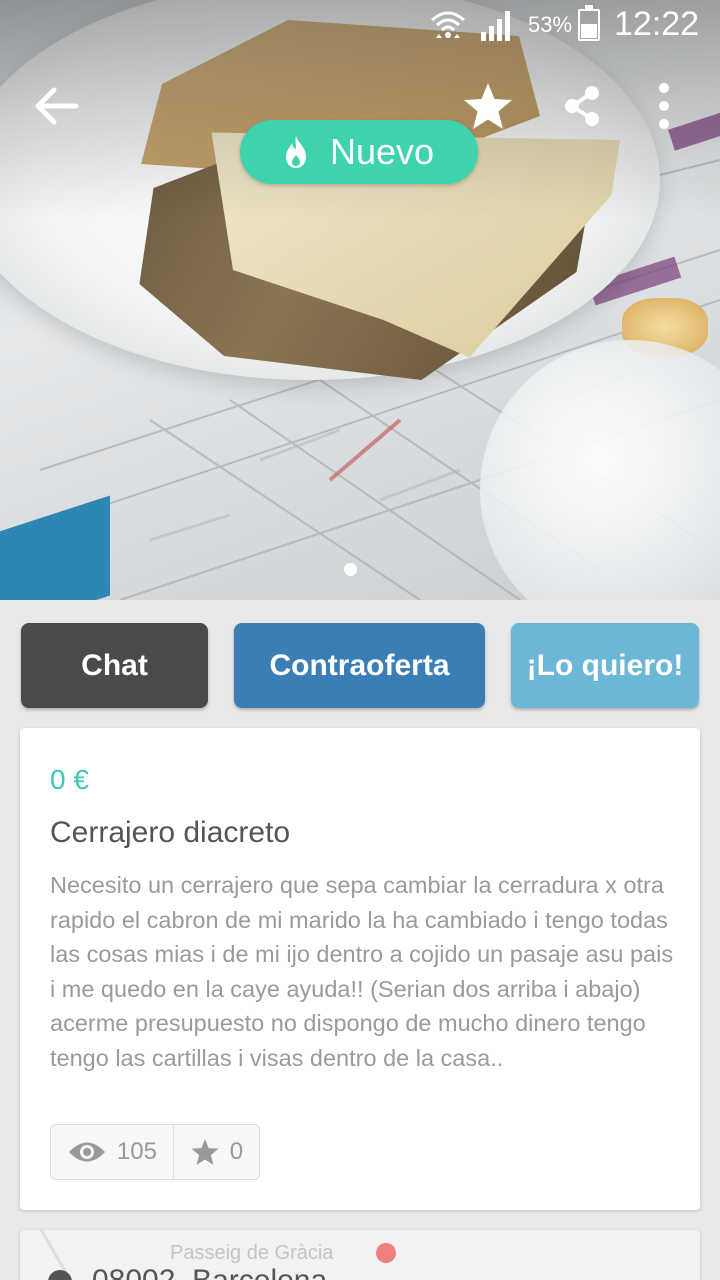 This screenshot has height=1280, width=720. I want to click on favorite-button, so click(488, 106).